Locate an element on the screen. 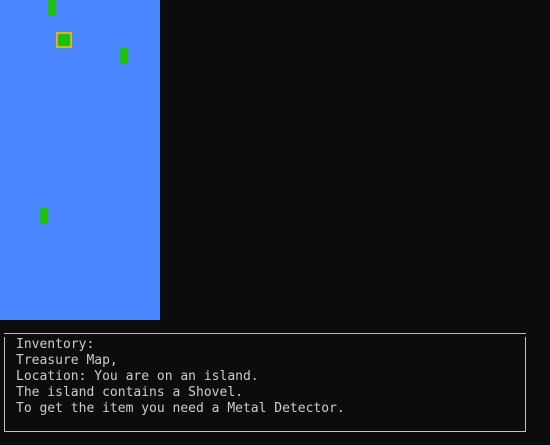  island-2-current-location is located at coordinates (64, 40).